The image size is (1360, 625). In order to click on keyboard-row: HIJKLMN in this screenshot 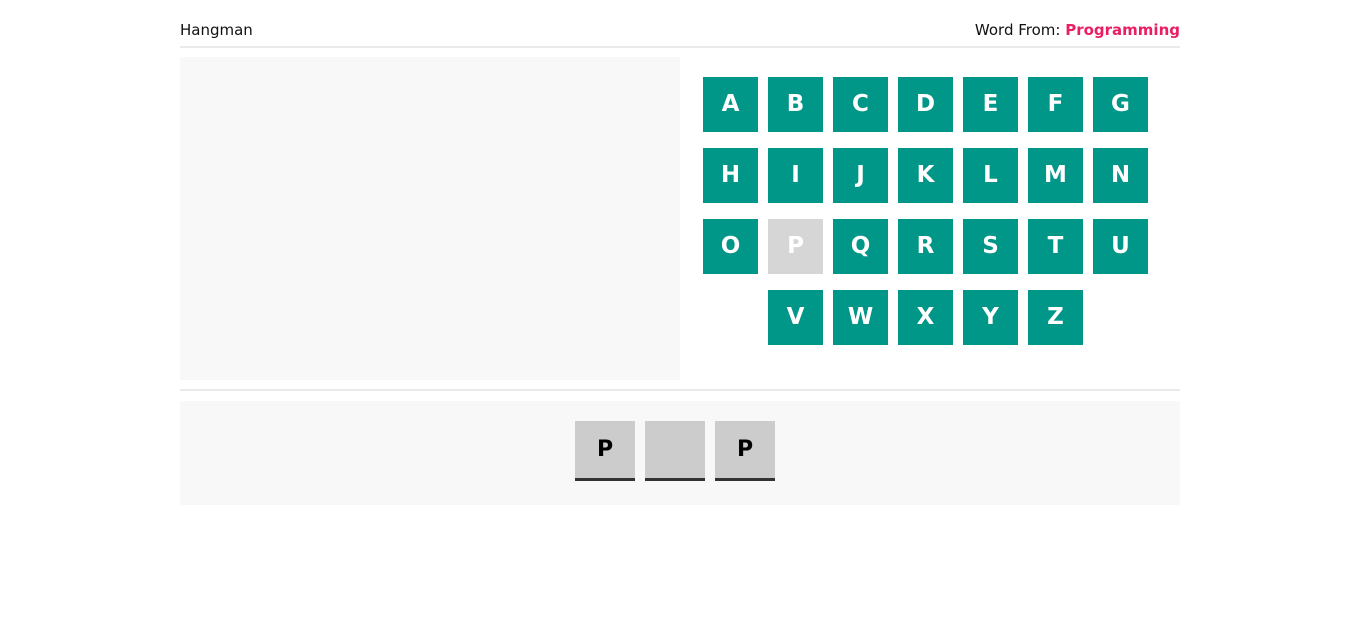, I will do `click(925, 175)`.